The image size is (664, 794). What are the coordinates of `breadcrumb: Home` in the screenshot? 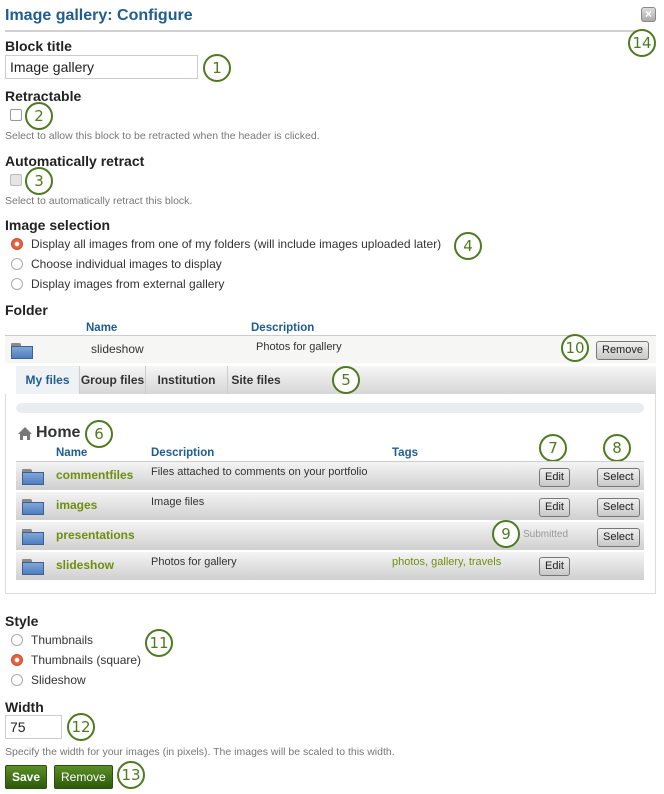 It's located at (48, 433).